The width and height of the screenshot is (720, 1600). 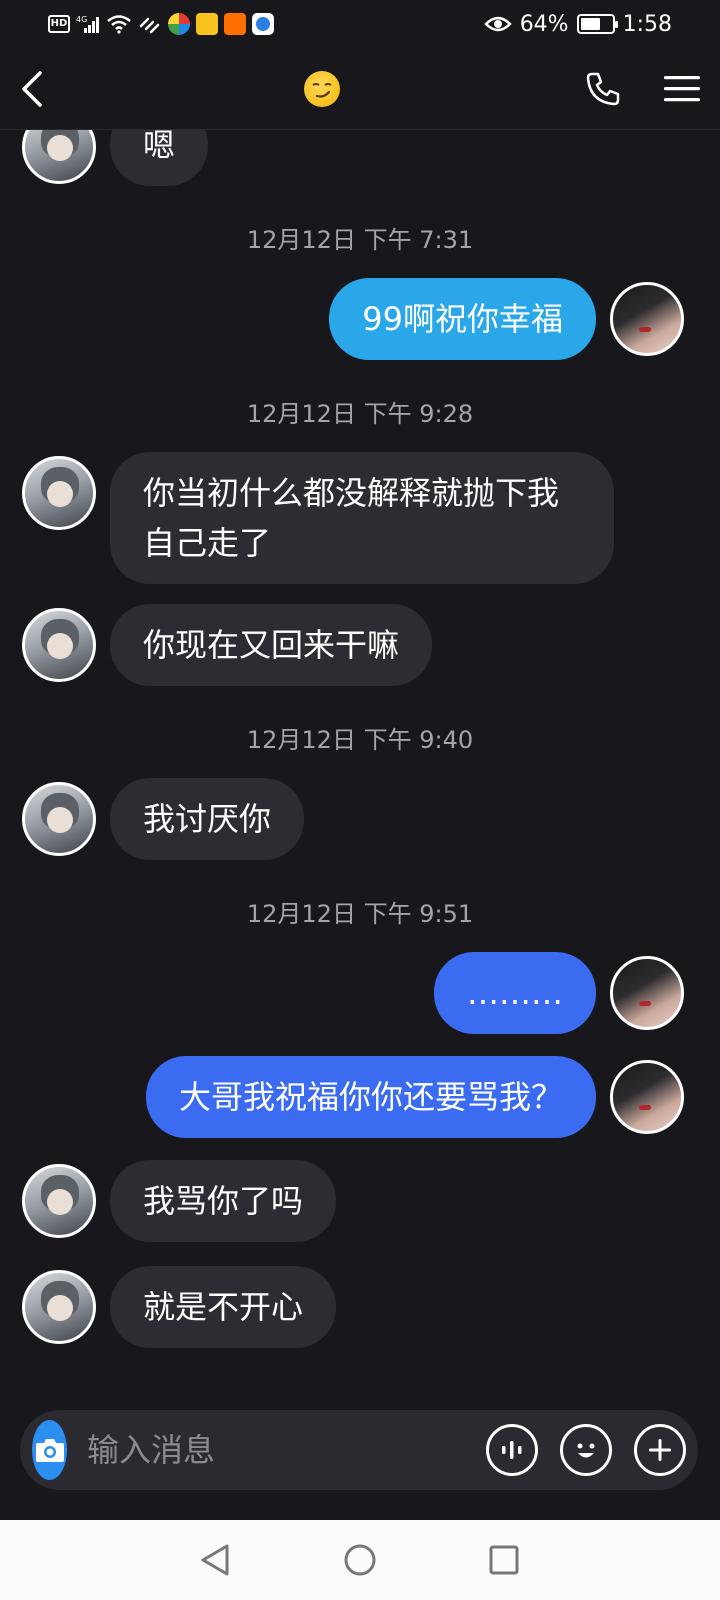 I want to click on composer-actions, so click(x=586, y=1450).